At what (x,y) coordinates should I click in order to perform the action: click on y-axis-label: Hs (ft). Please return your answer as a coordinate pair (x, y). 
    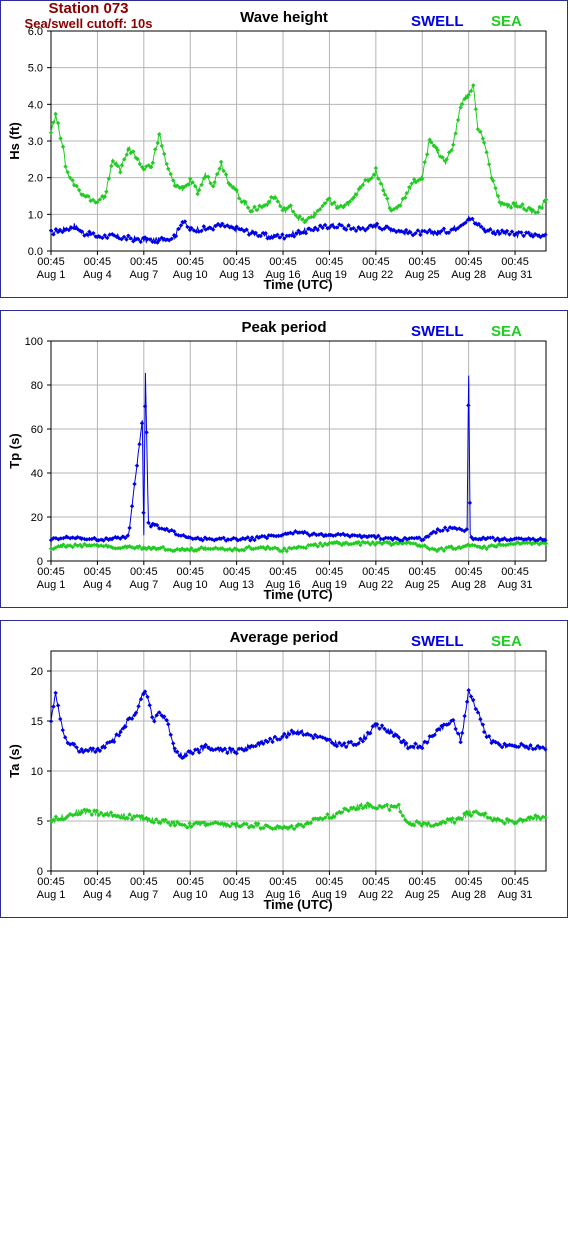
    Looking at the image, I should click on (14, 141).